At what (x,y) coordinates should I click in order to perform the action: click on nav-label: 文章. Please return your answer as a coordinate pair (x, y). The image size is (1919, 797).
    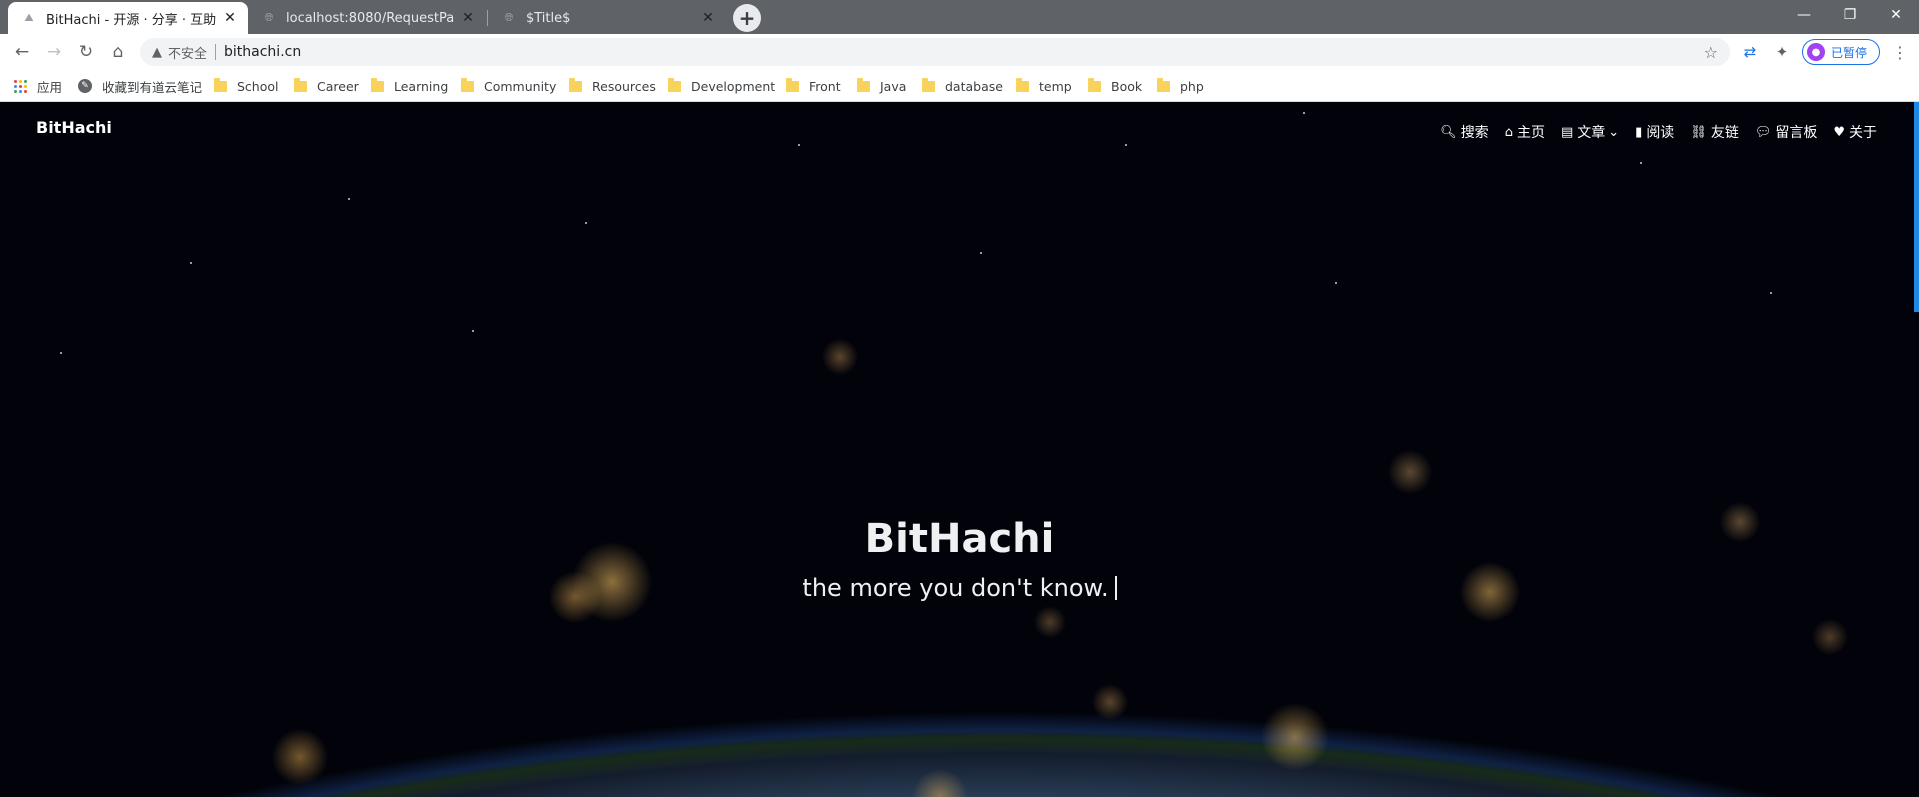
    Looking at the image, I should click on (1591, 133).